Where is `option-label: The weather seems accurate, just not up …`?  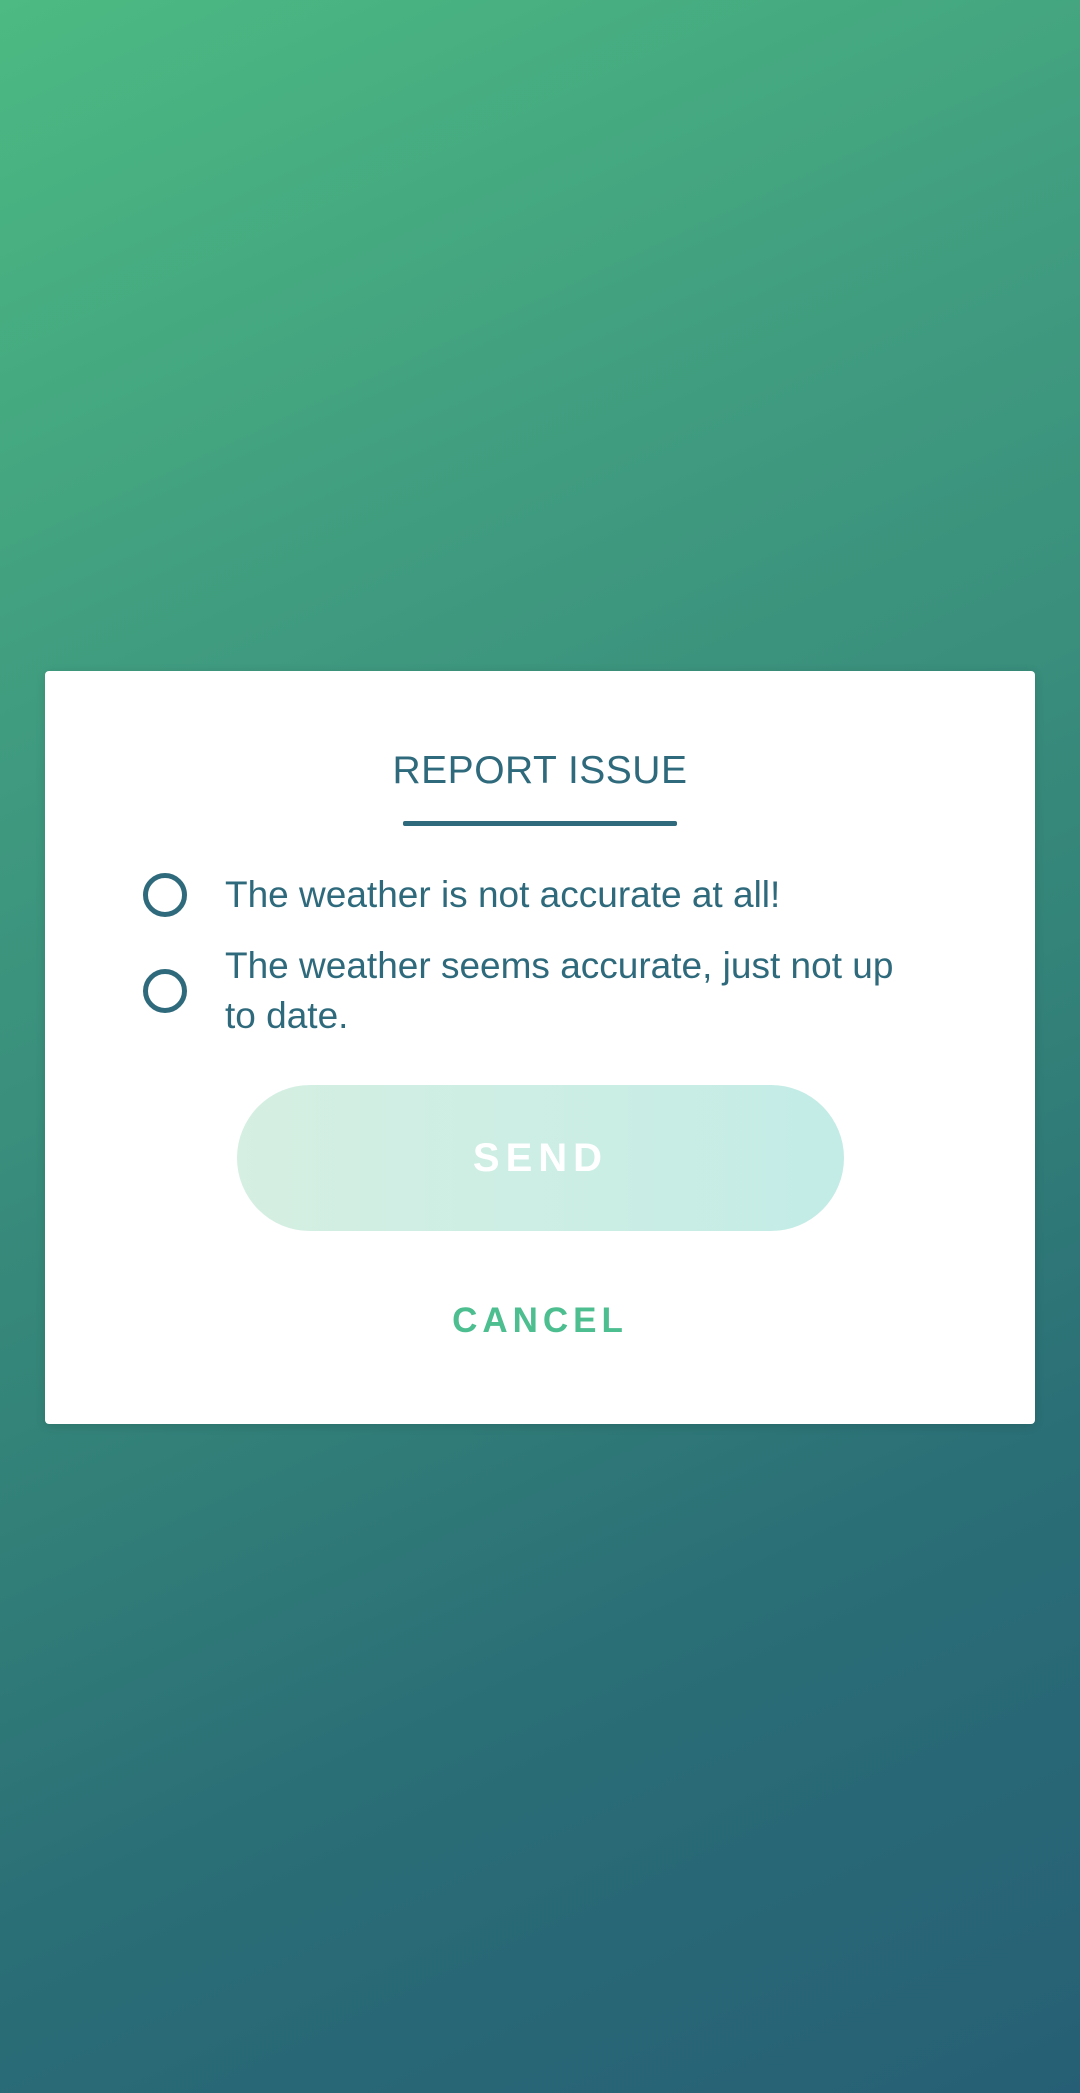
option-label: The weather seems accurate, just not up … is located at coordinates (559, 990).